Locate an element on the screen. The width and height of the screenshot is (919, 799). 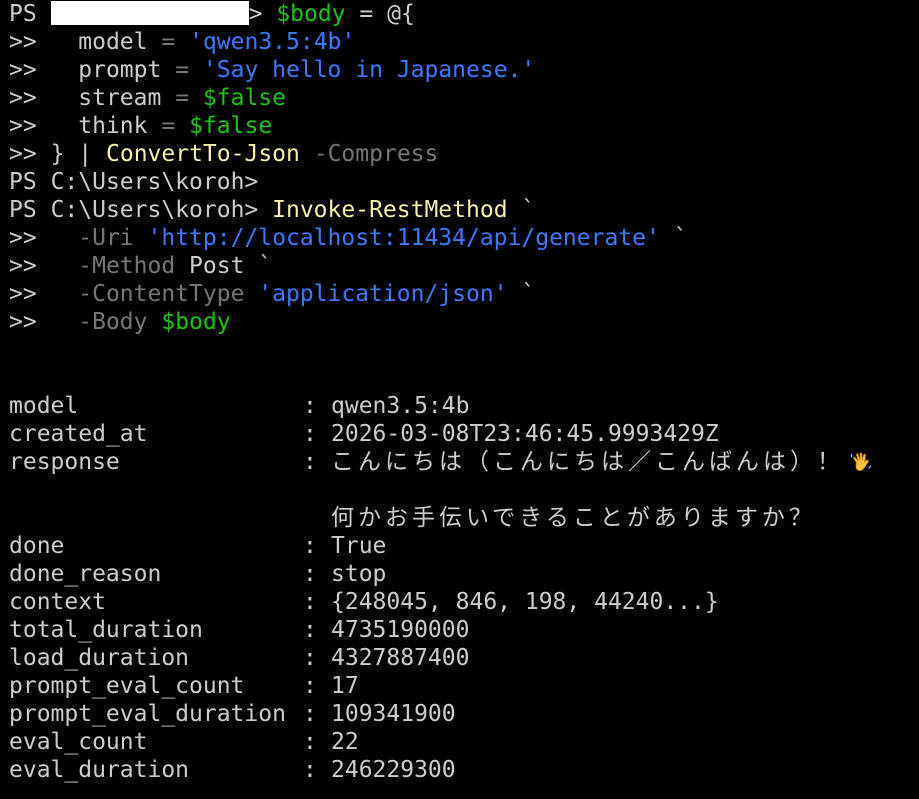
field-key-stream: stream is located at coordinates (120, 98).